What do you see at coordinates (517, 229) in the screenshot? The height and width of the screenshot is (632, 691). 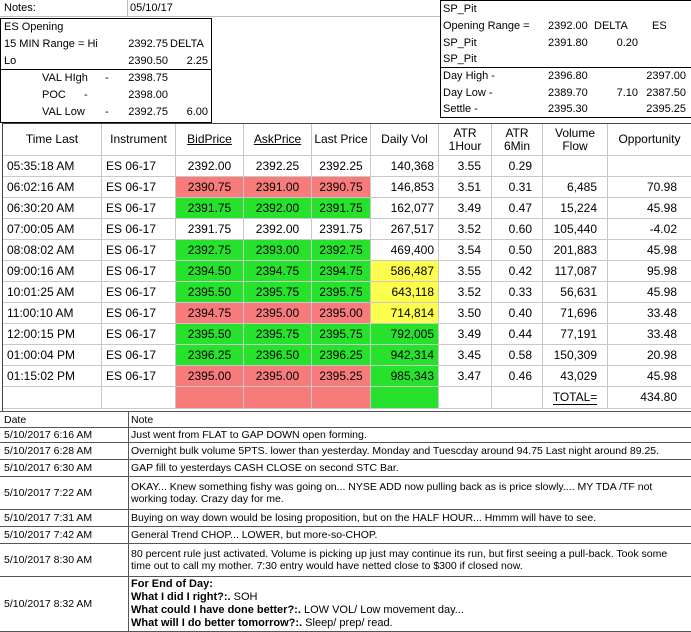 I see `atr-6min-cell: 0.60` at bounding box center [517, 229].